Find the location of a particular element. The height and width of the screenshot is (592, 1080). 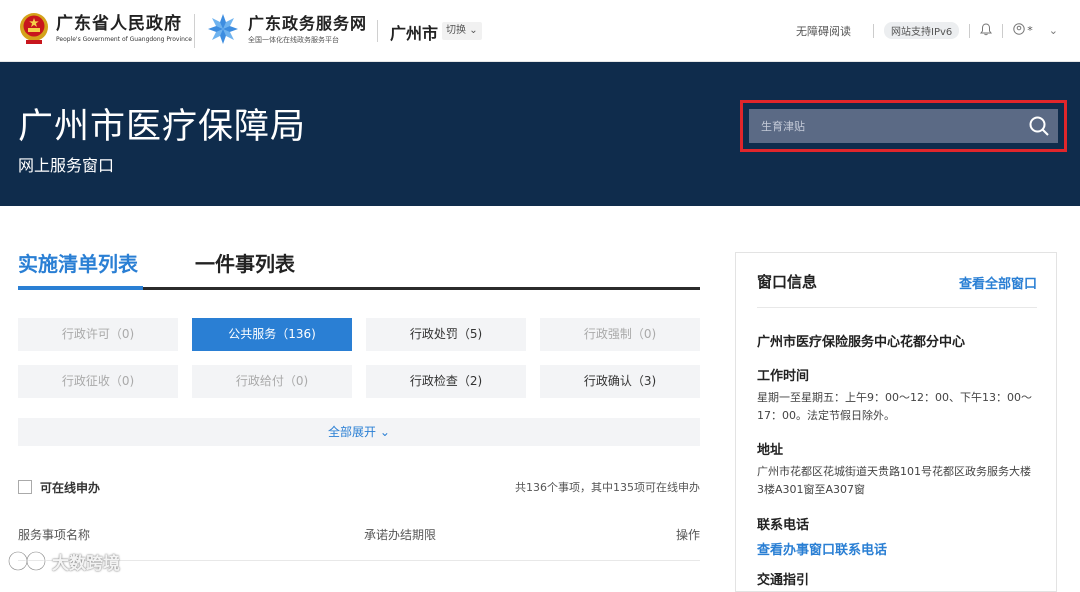

accessible-reading-link: 无障碍阅读 is located at coordinates (823, 31).